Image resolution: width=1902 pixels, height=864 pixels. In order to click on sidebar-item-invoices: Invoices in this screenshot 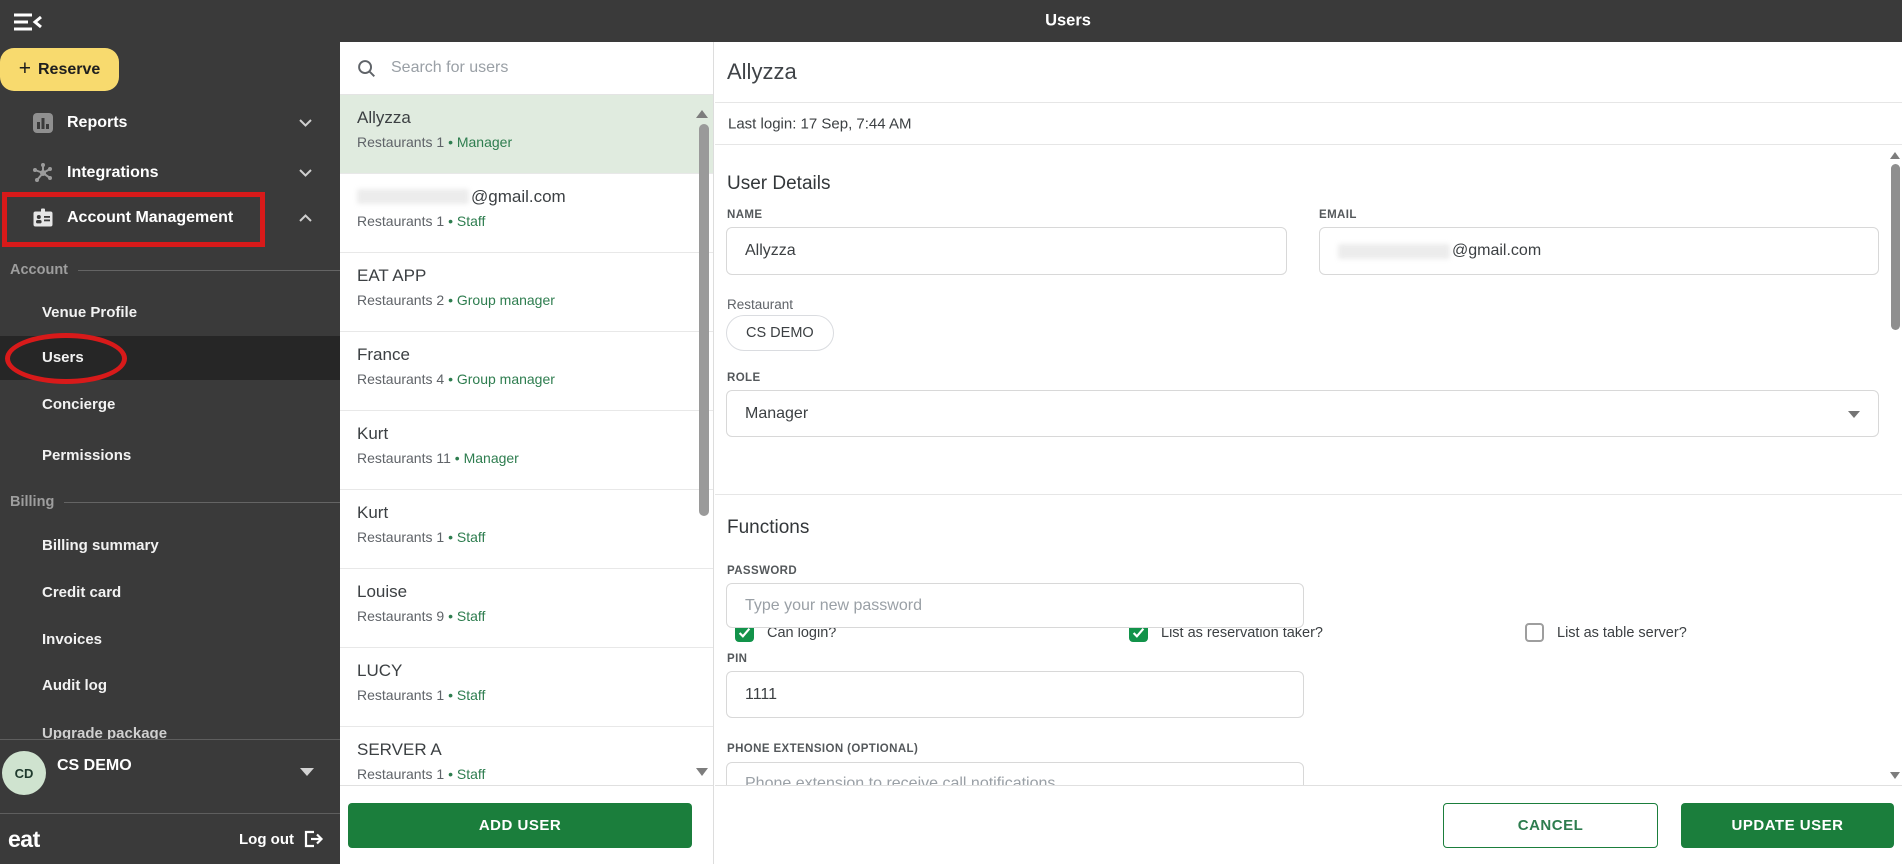, I will do `click(72, 640)`.